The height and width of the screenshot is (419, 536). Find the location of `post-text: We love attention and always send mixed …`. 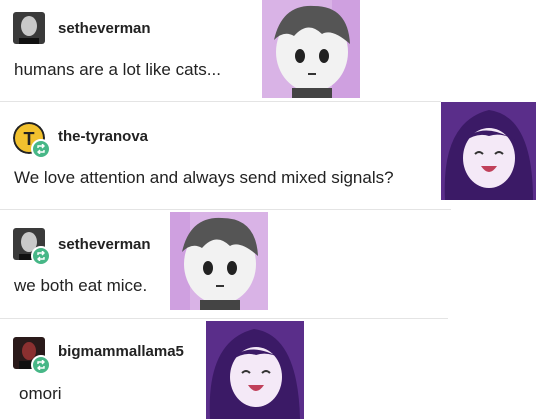

post-text: We love attention and always send mixed … is located at coordinates (204, 177).